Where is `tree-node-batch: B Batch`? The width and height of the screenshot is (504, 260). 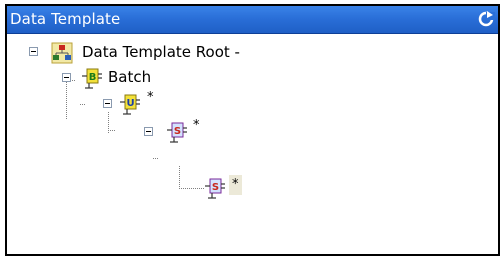
tree-node-batch: B Batch is located at coordinates (137, 78).